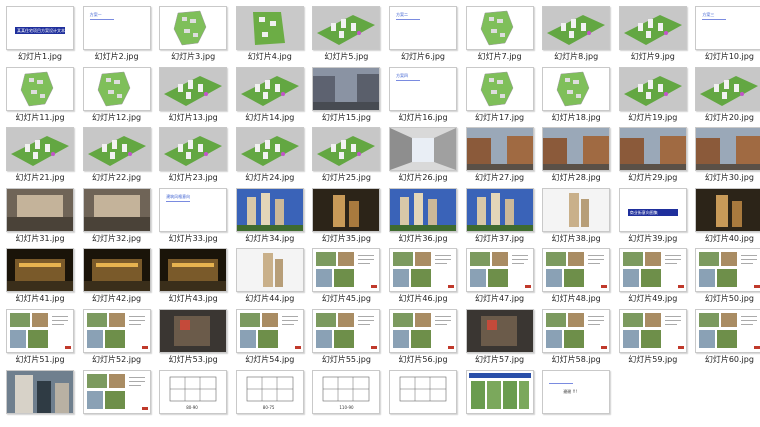 The width and height of the screenshot is (760, 427). What do you see at coordinates (117, 93) in the screenshot?
I see `file-thumbnail: 幻灯片12.jpg` at bounding box center [117, 93].